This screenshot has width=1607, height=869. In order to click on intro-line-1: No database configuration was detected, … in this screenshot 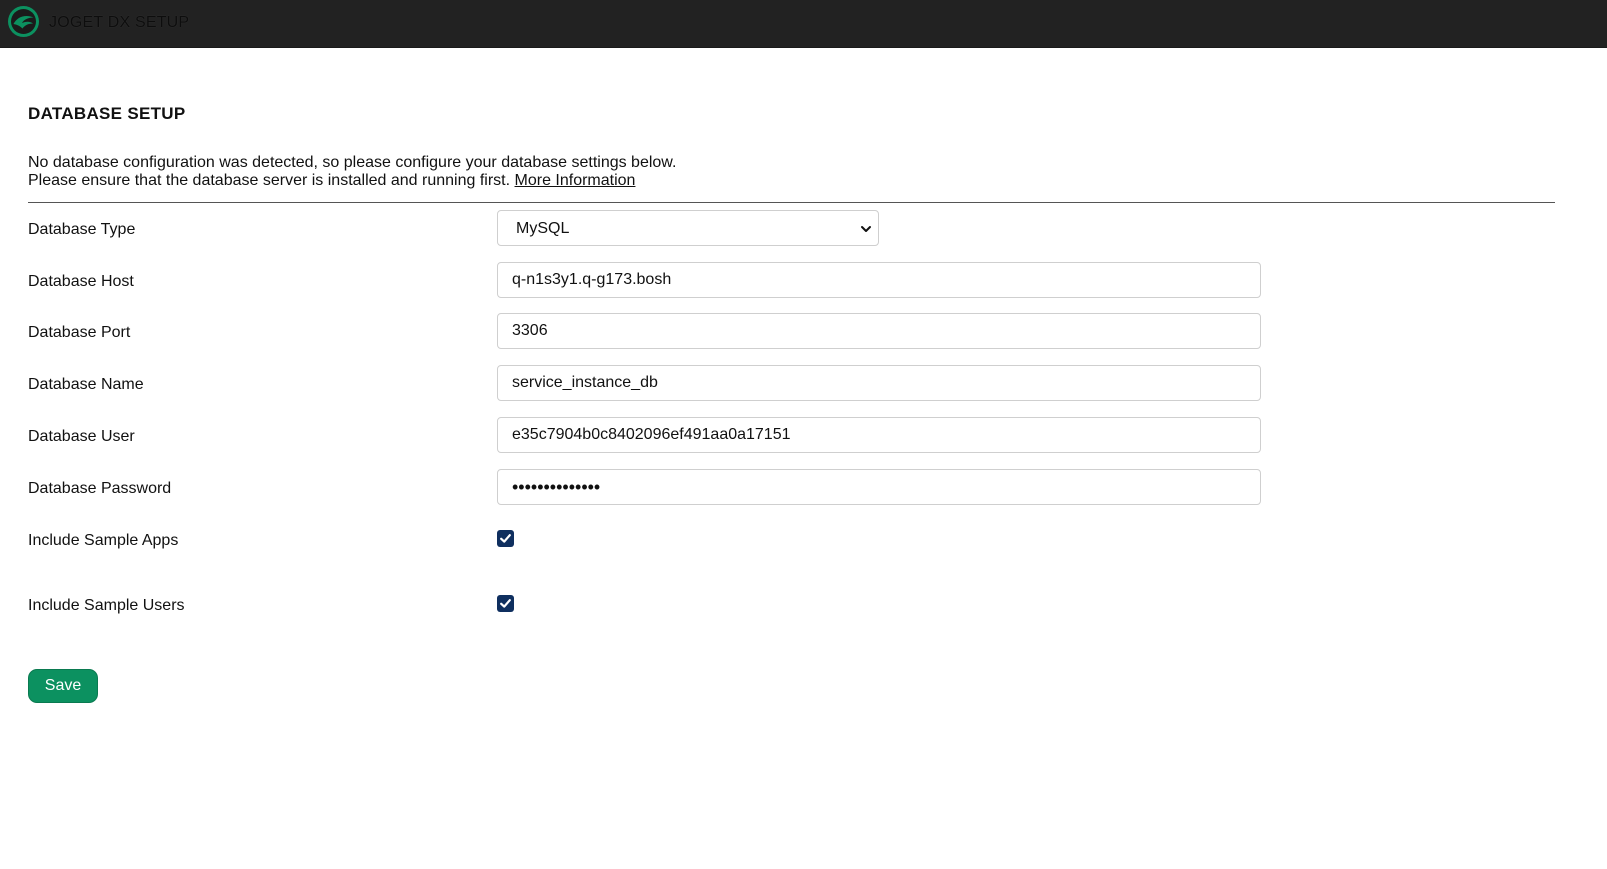, I will do `click(352, 162)`.